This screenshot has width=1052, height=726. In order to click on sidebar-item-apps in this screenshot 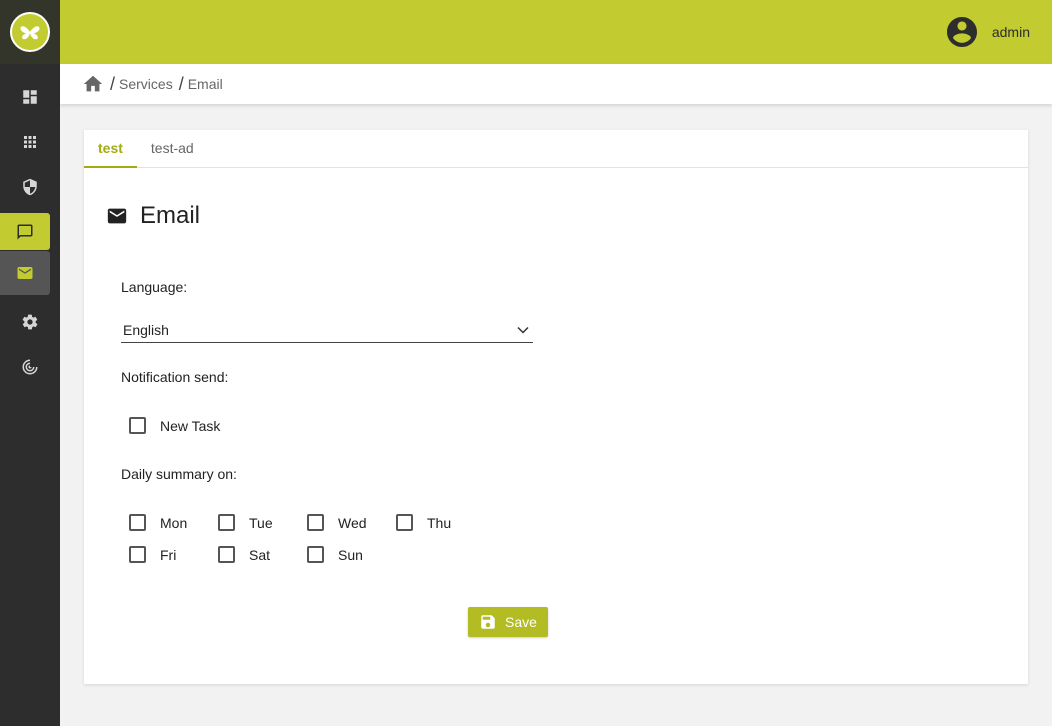, I will do `click(30, 142)`.